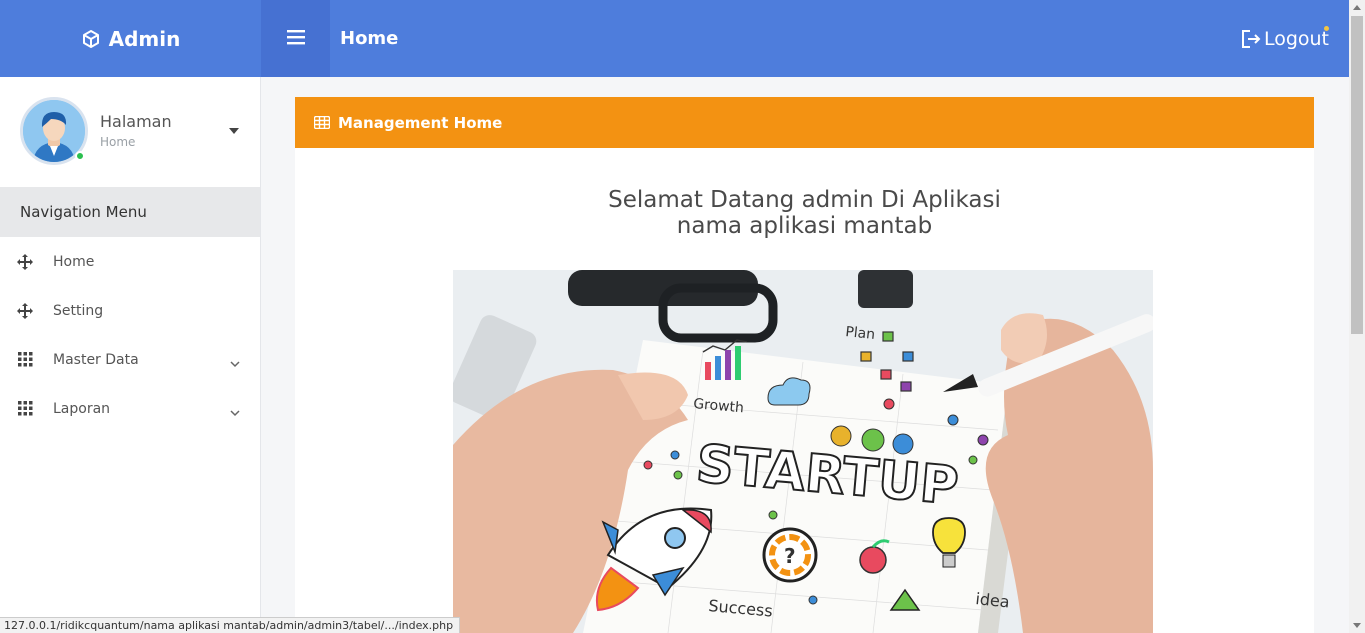  I want to click on brand-name: Admin, so click(144, 38).